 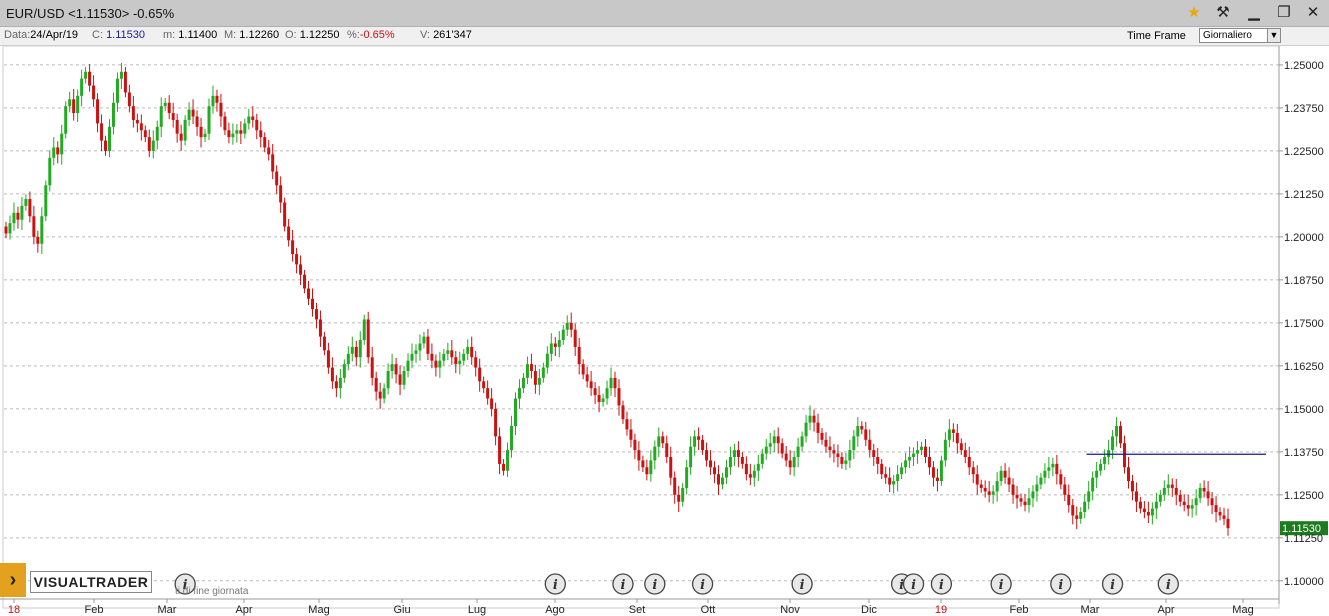 What do you see at coordinates (1223, 13) in the screenshot?
I see `hammer-icon: ⚒` at bounding box center [1223, 13].